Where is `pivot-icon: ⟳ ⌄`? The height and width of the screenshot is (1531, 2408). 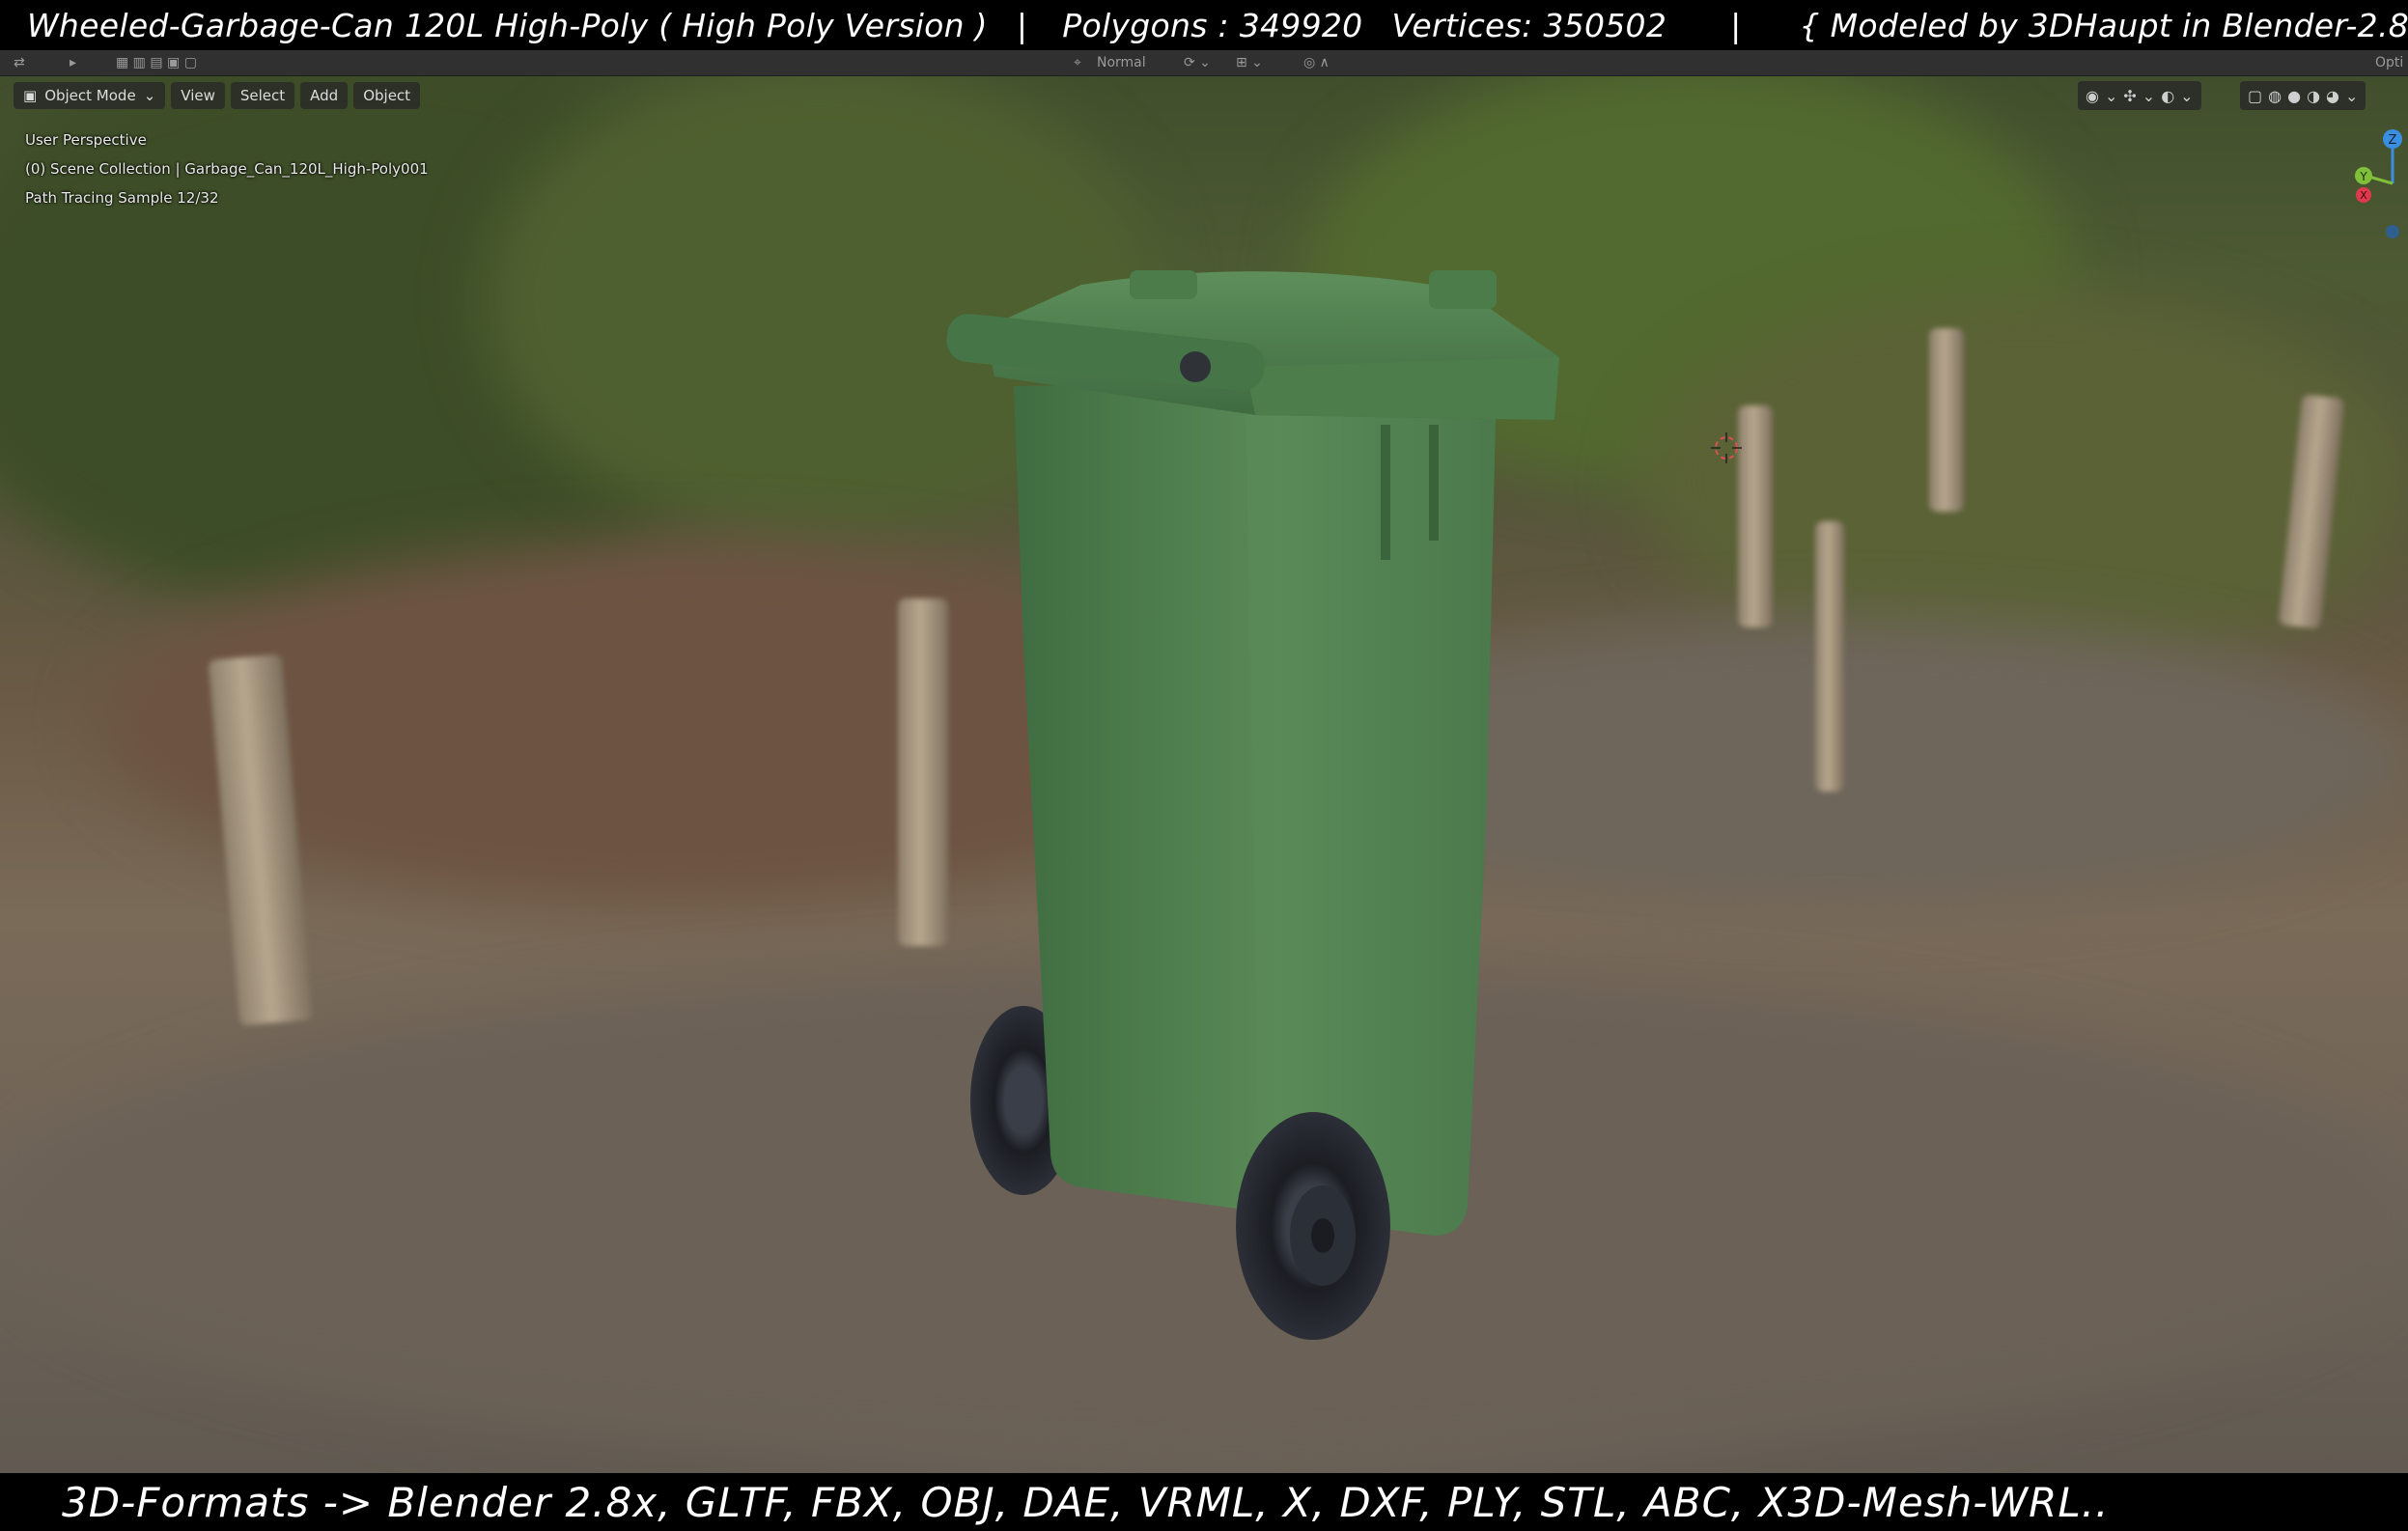
pivot-icon: ⟳ ⌄ is located at coordinates (1198, 62).